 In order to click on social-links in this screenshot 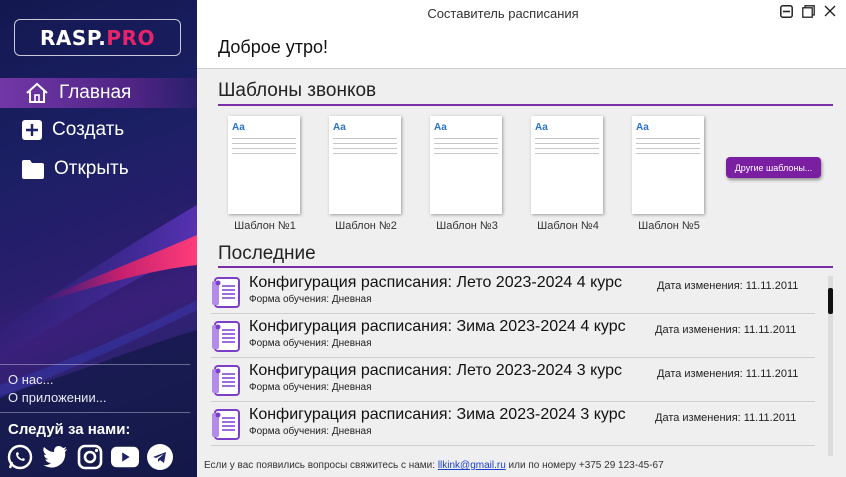, I will do `click(90, 457)`.